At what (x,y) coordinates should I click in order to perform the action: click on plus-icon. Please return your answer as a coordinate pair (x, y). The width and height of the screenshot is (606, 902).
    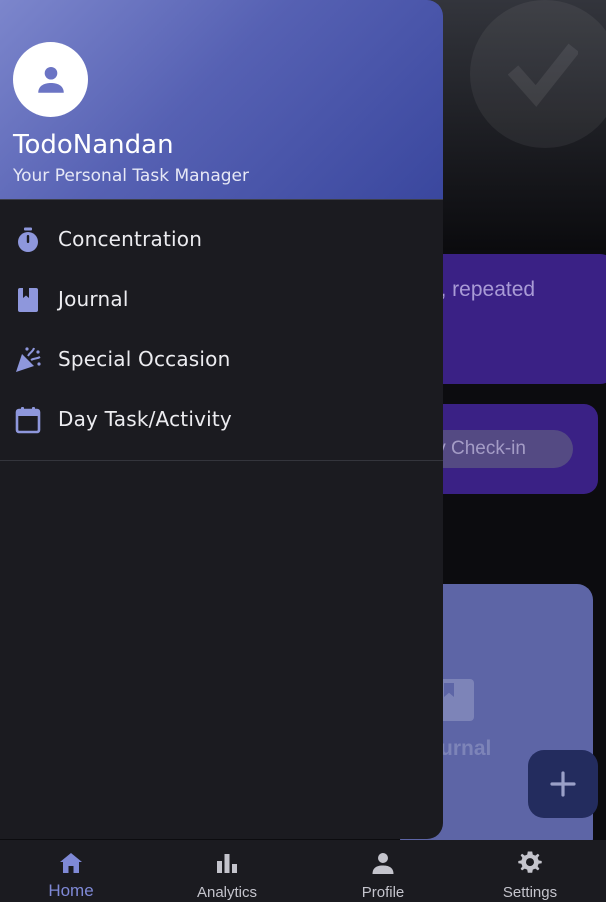
    Looking at the image, I should click on (563, 784).